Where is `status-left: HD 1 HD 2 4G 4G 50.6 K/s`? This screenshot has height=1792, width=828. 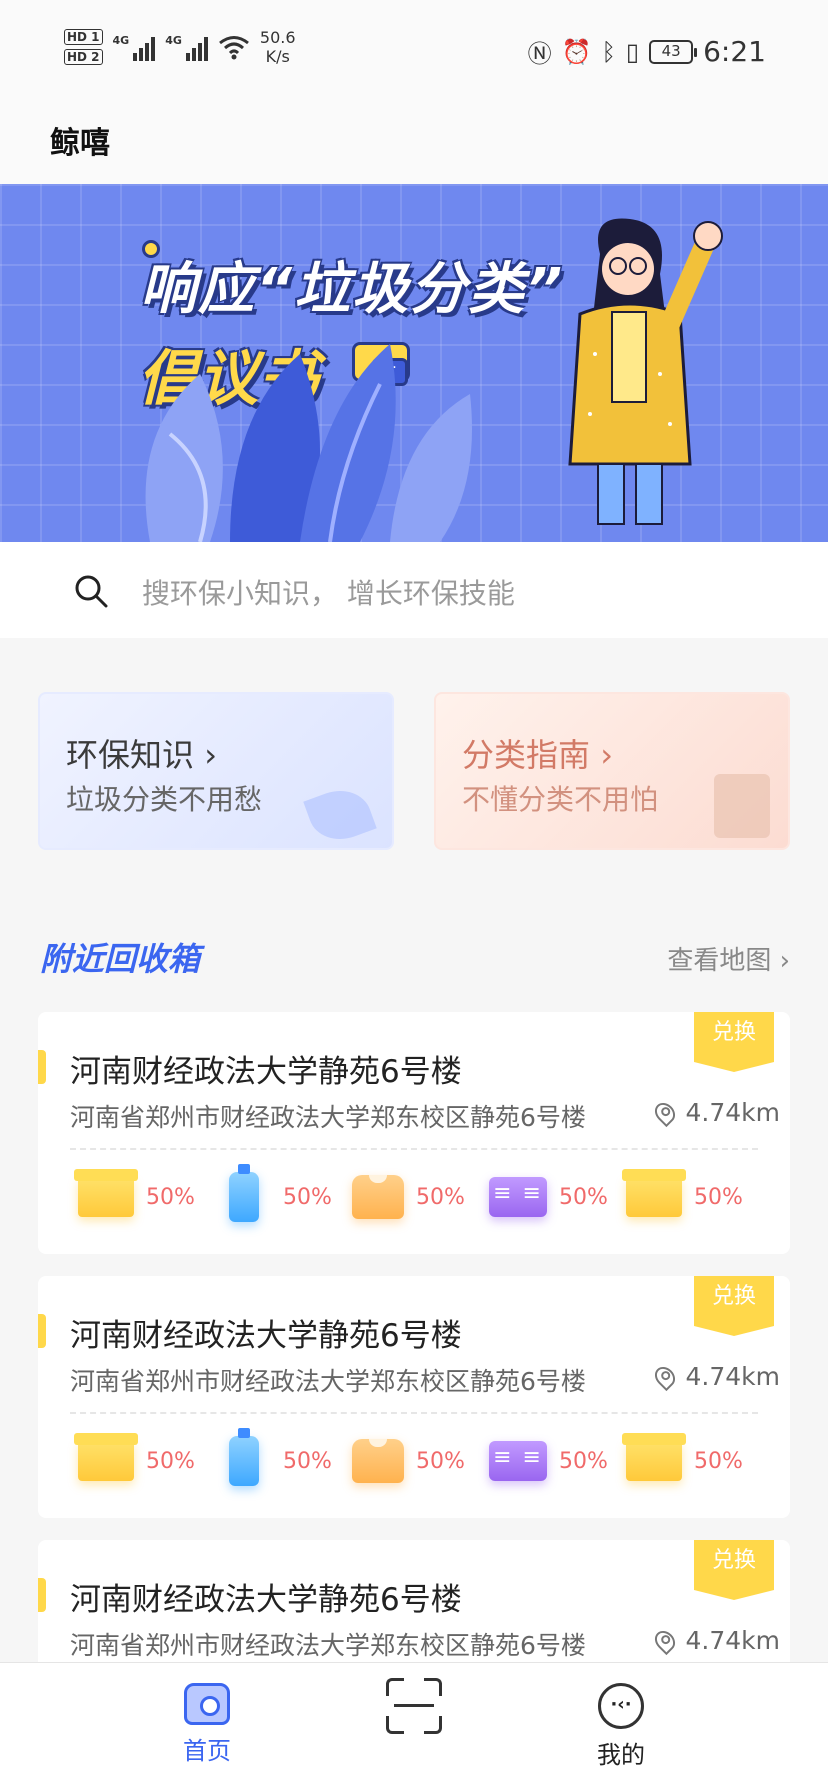 status-left: HD 1 HD 2 4G 4G 50.6 K/s is located at coordinates (180, 47).